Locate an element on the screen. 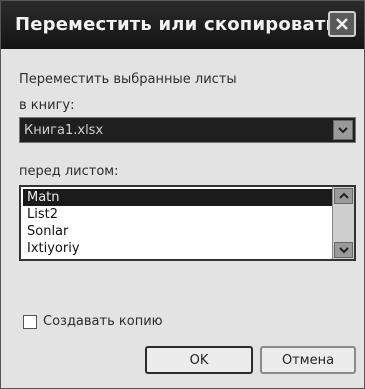 This screenshot has width=365, height=389. cancel-button: Отмена is located at coordinates (308, 360).